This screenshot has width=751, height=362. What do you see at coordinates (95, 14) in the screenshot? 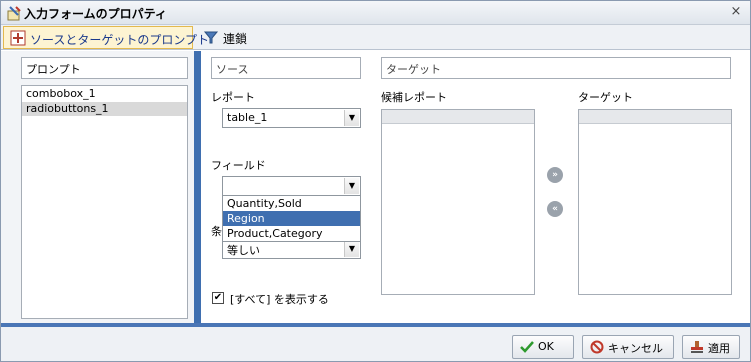
I see `dialog-title: 入力フォームのプロパティ` at bounding box center [95, 14].